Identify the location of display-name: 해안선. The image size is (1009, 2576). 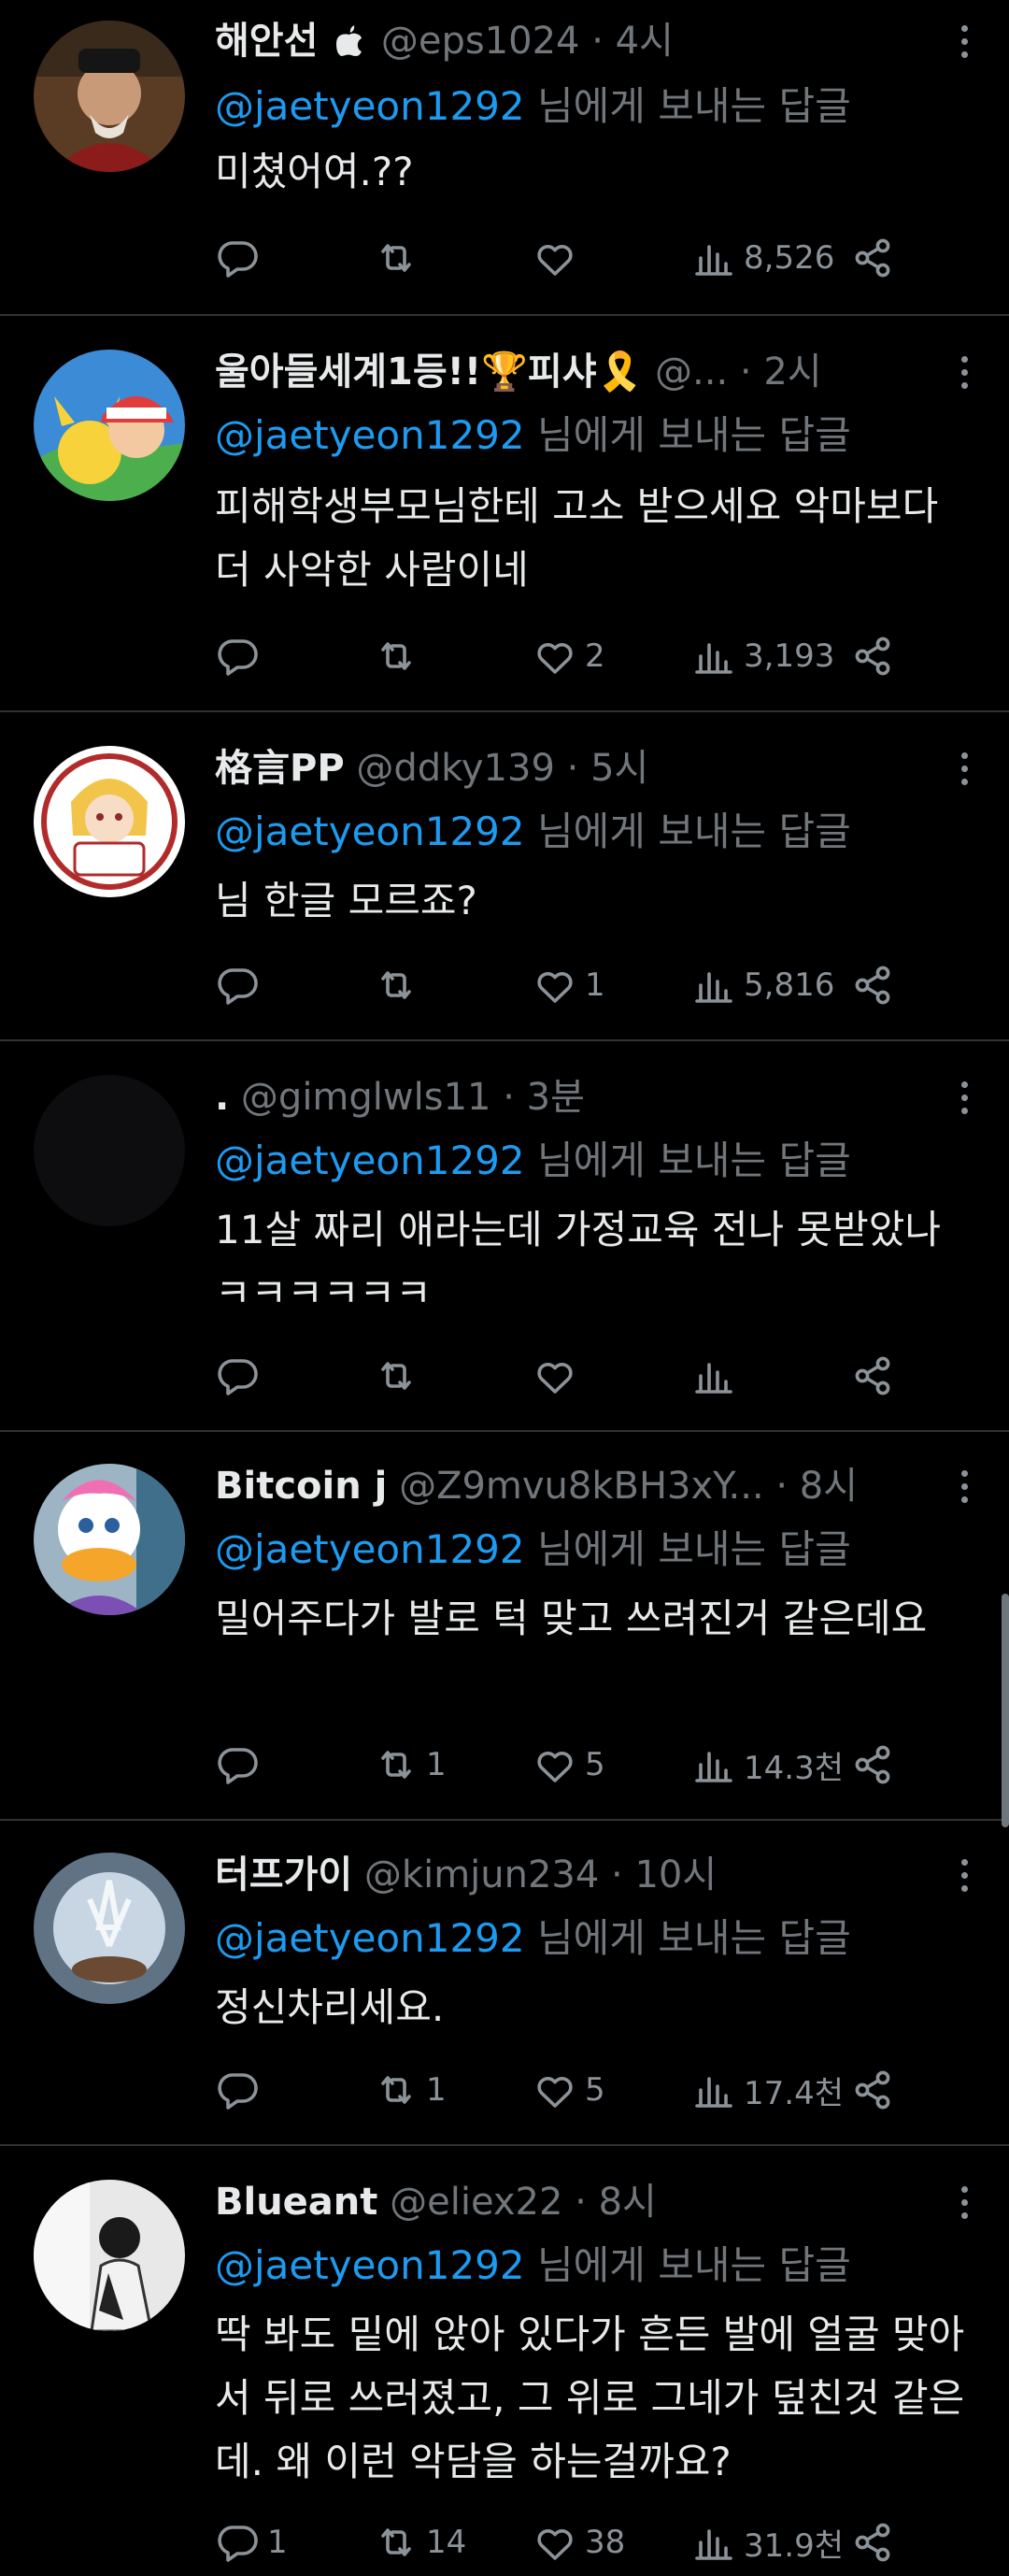
(266, 41).